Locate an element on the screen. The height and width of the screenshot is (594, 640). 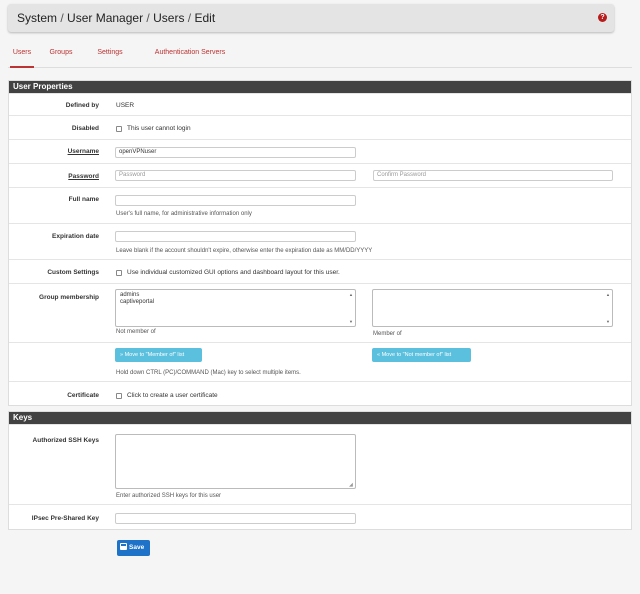
panel-title-keys: Keys is located at coordinates (320, 418).